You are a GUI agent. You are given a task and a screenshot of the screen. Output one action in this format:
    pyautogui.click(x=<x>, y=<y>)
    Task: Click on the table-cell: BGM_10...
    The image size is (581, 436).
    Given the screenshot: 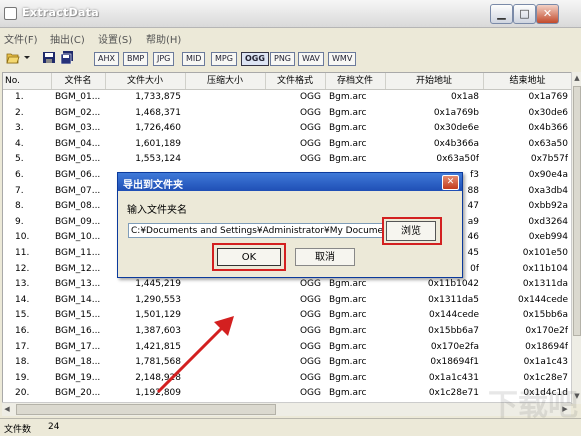 What is the action you would take?
    pyautogui.click(x=78, y=237)
    